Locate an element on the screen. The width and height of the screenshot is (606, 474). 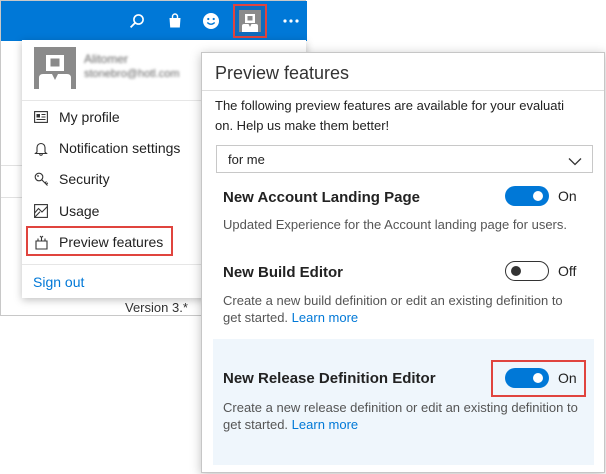
user-avatar-icon is located at coordinates (250, 21).